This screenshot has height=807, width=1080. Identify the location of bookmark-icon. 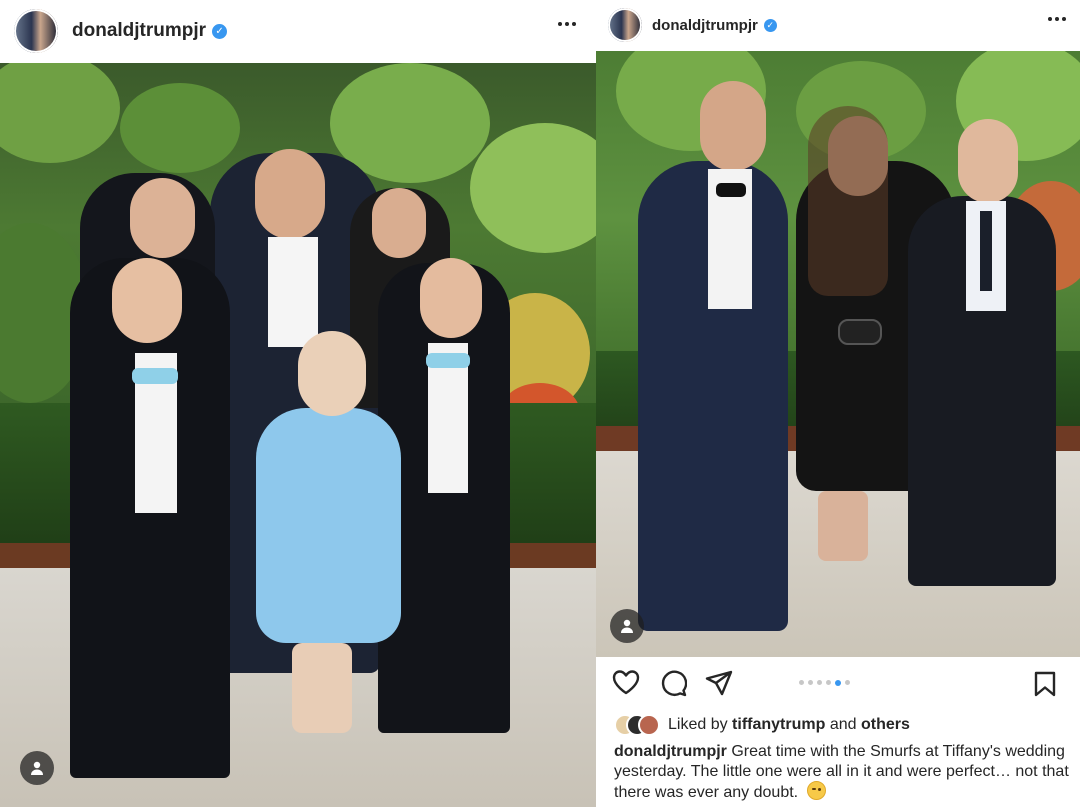
(1045, 686).